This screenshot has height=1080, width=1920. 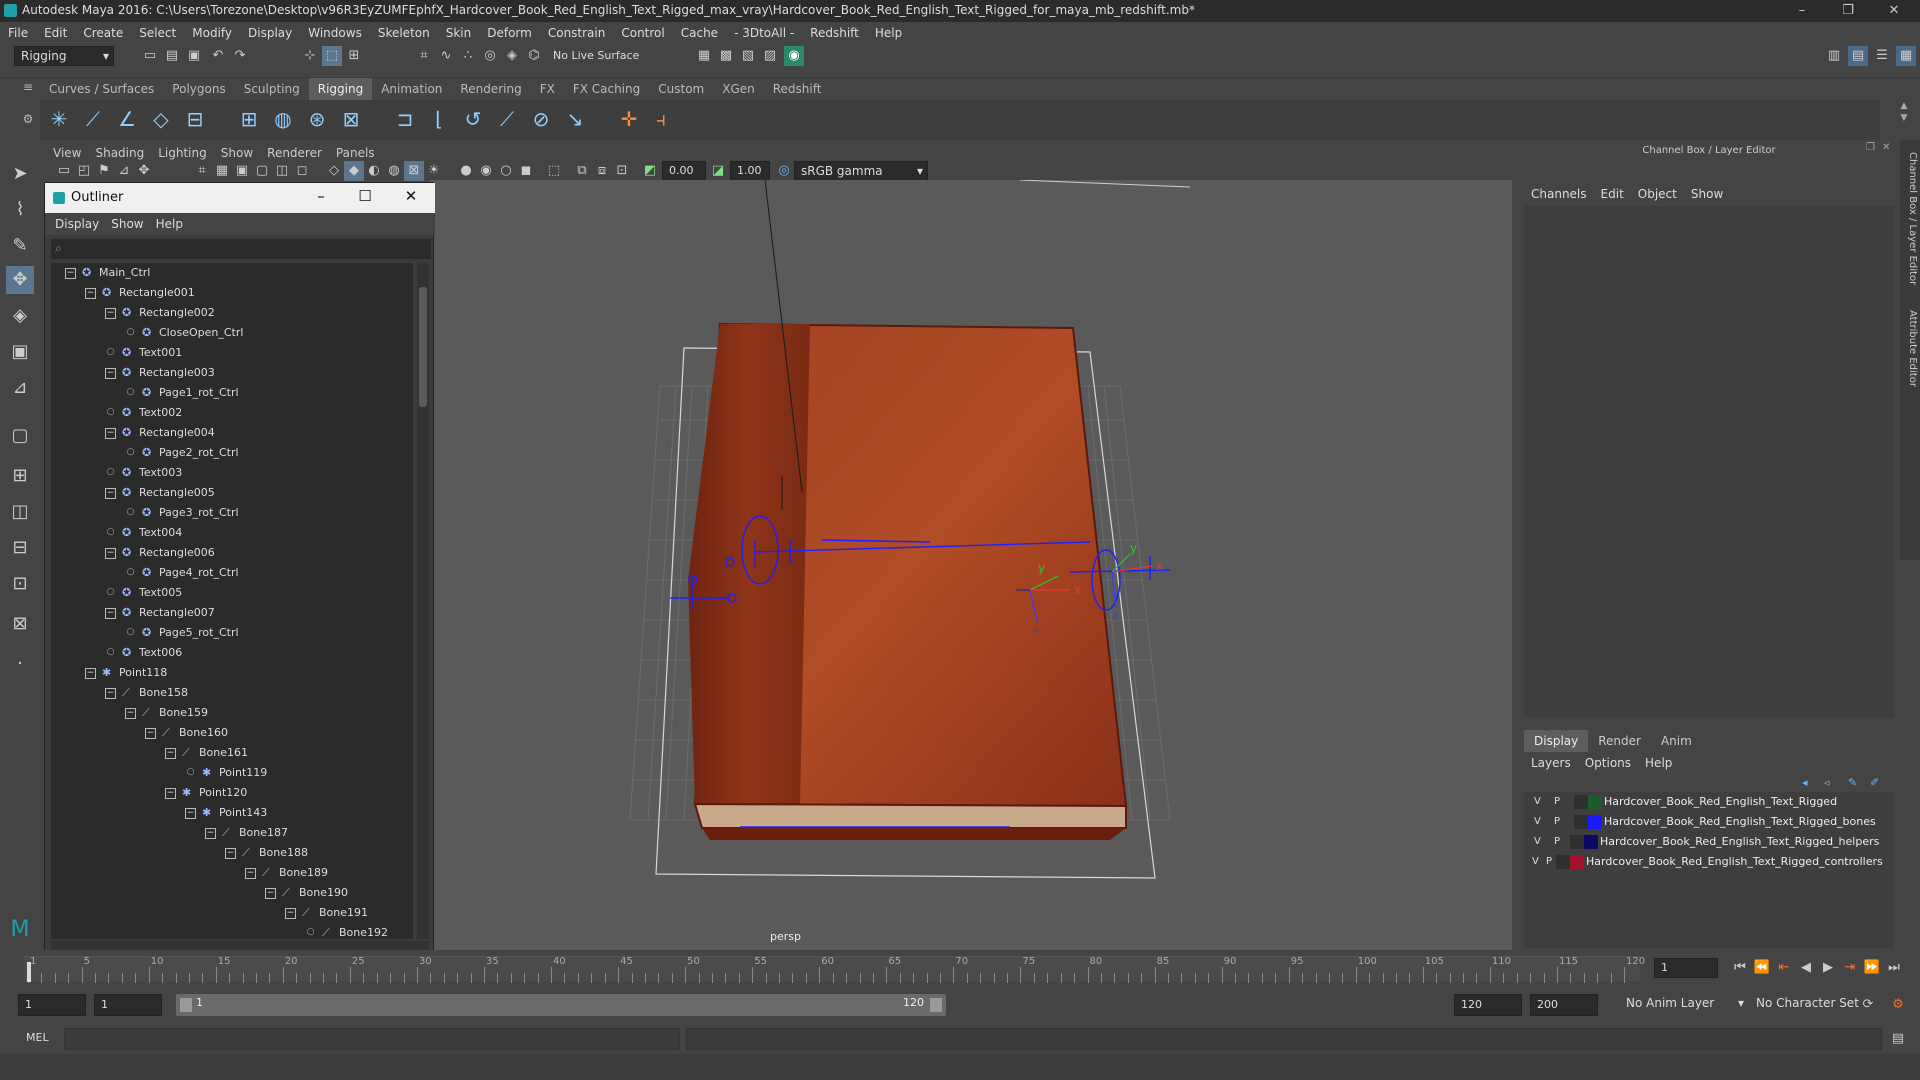 I want to click on menu-cache: Cache, so click(x=699, y=33).